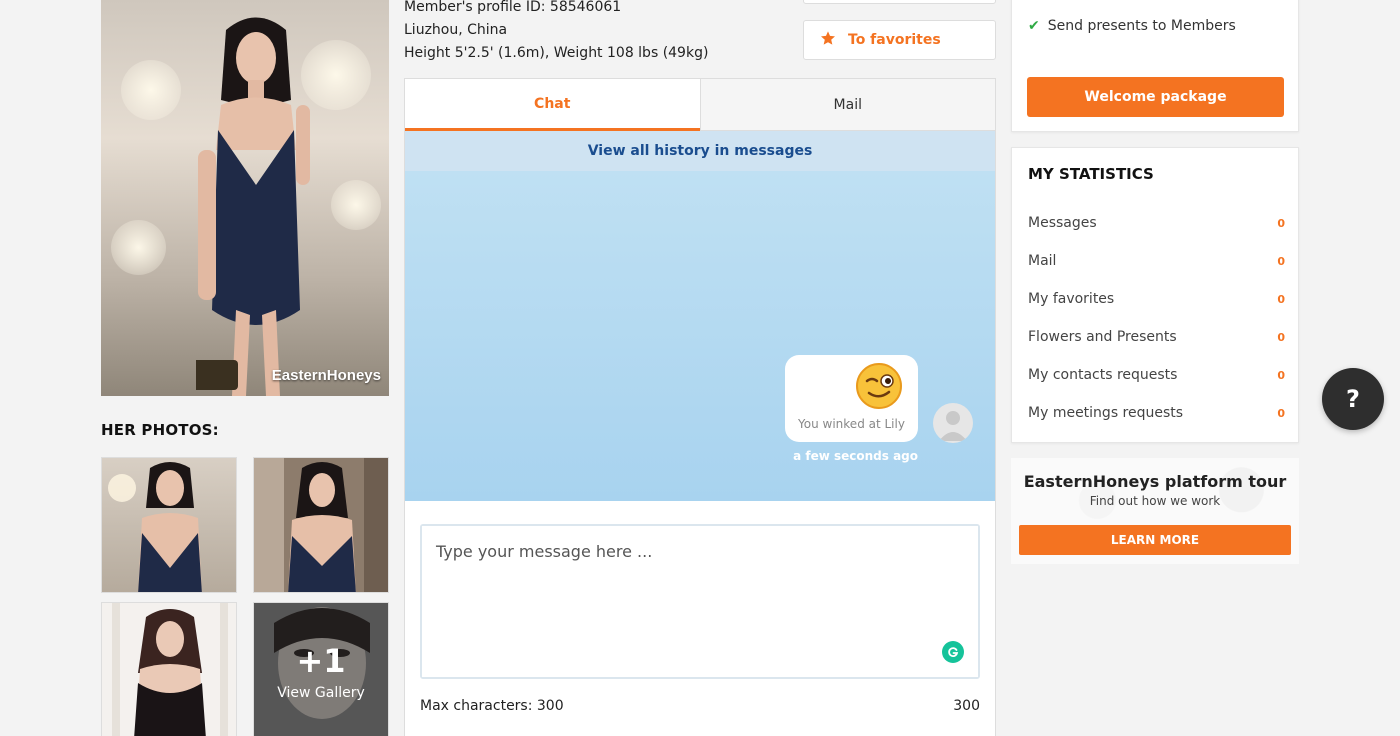 The image size is (1400, 736). What do you see at coordinates (552, 105) in the screenshot?
I see `tab-chat: Chat` at bounding box center [552, 105].